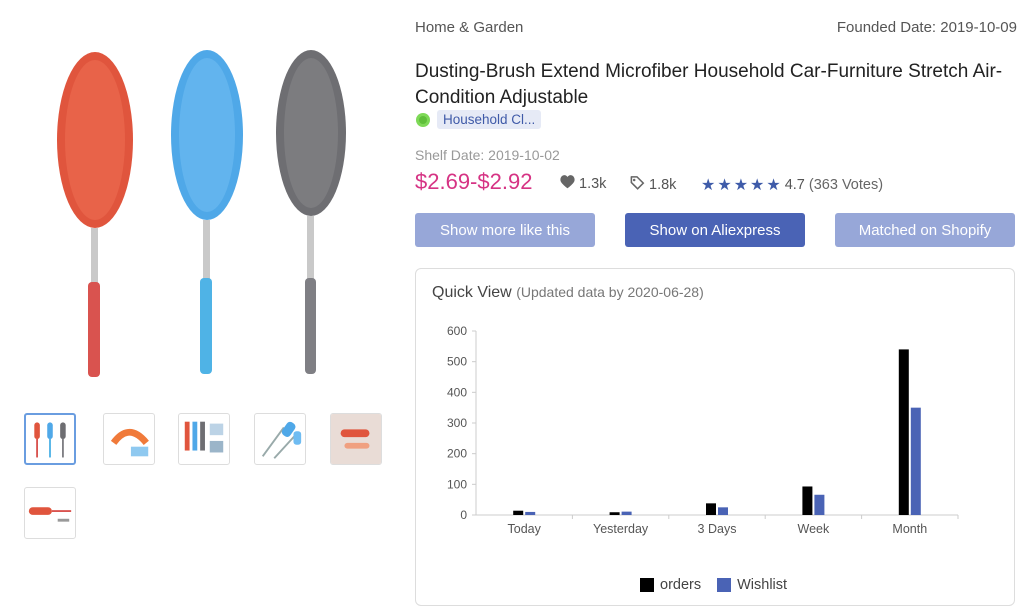  What do you see at coordinates (593, 184) in the screenshot?
I see `likes-count: 1.3k` at bounding box center [593, 184].